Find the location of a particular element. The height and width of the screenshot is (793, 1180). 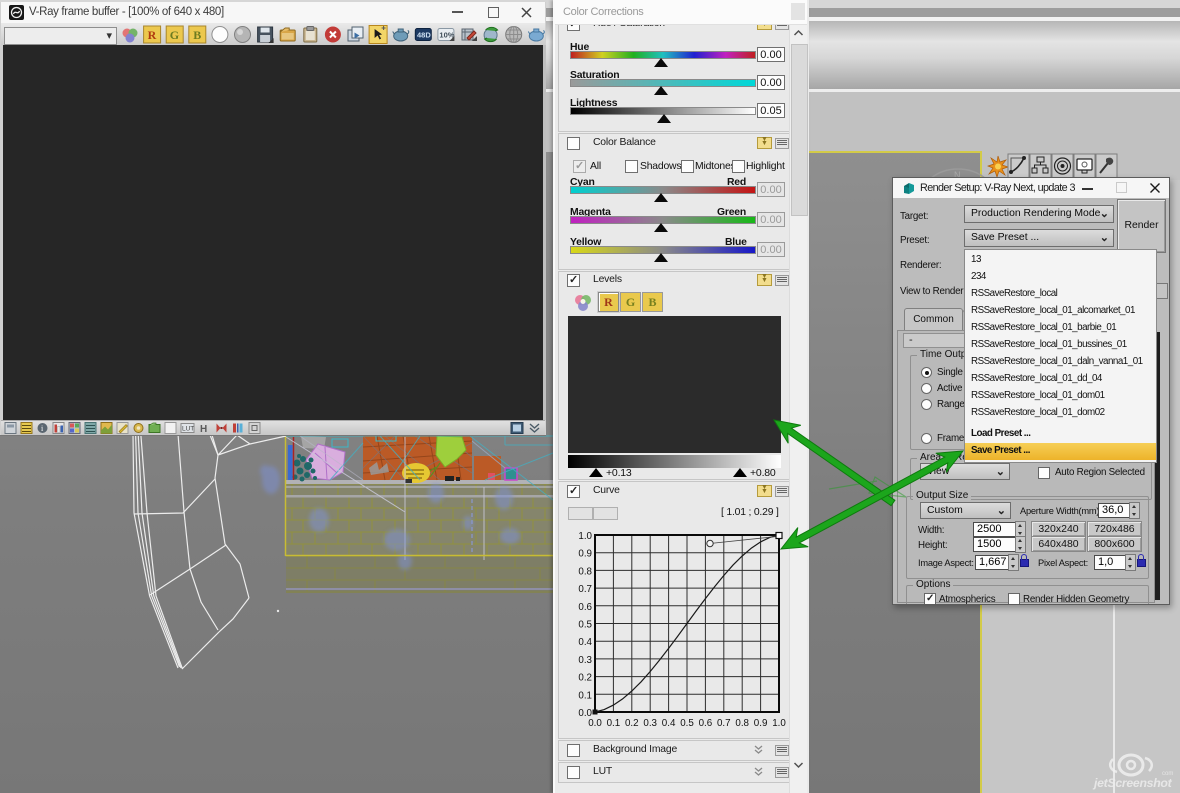

svg-text: com is located at coordinates (1167, 774).